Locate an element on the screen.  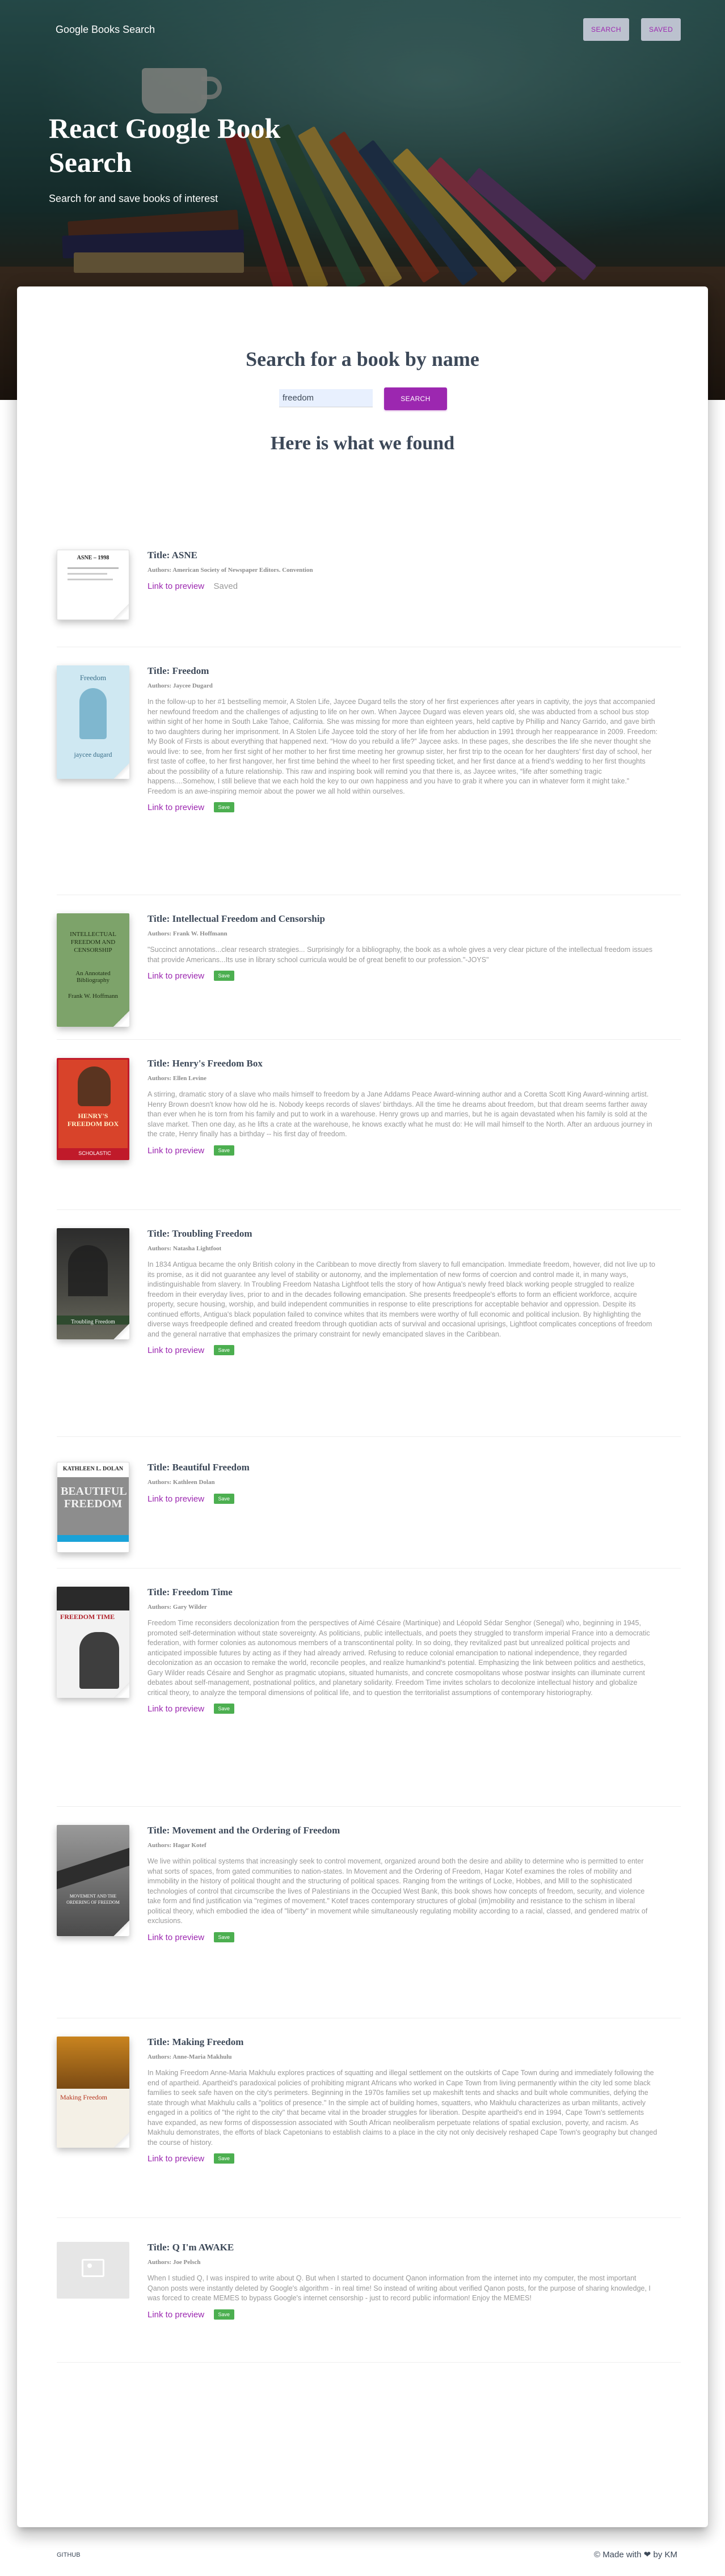
list-item: Troubling Freedom Title is located at coordinates (369, 1323).